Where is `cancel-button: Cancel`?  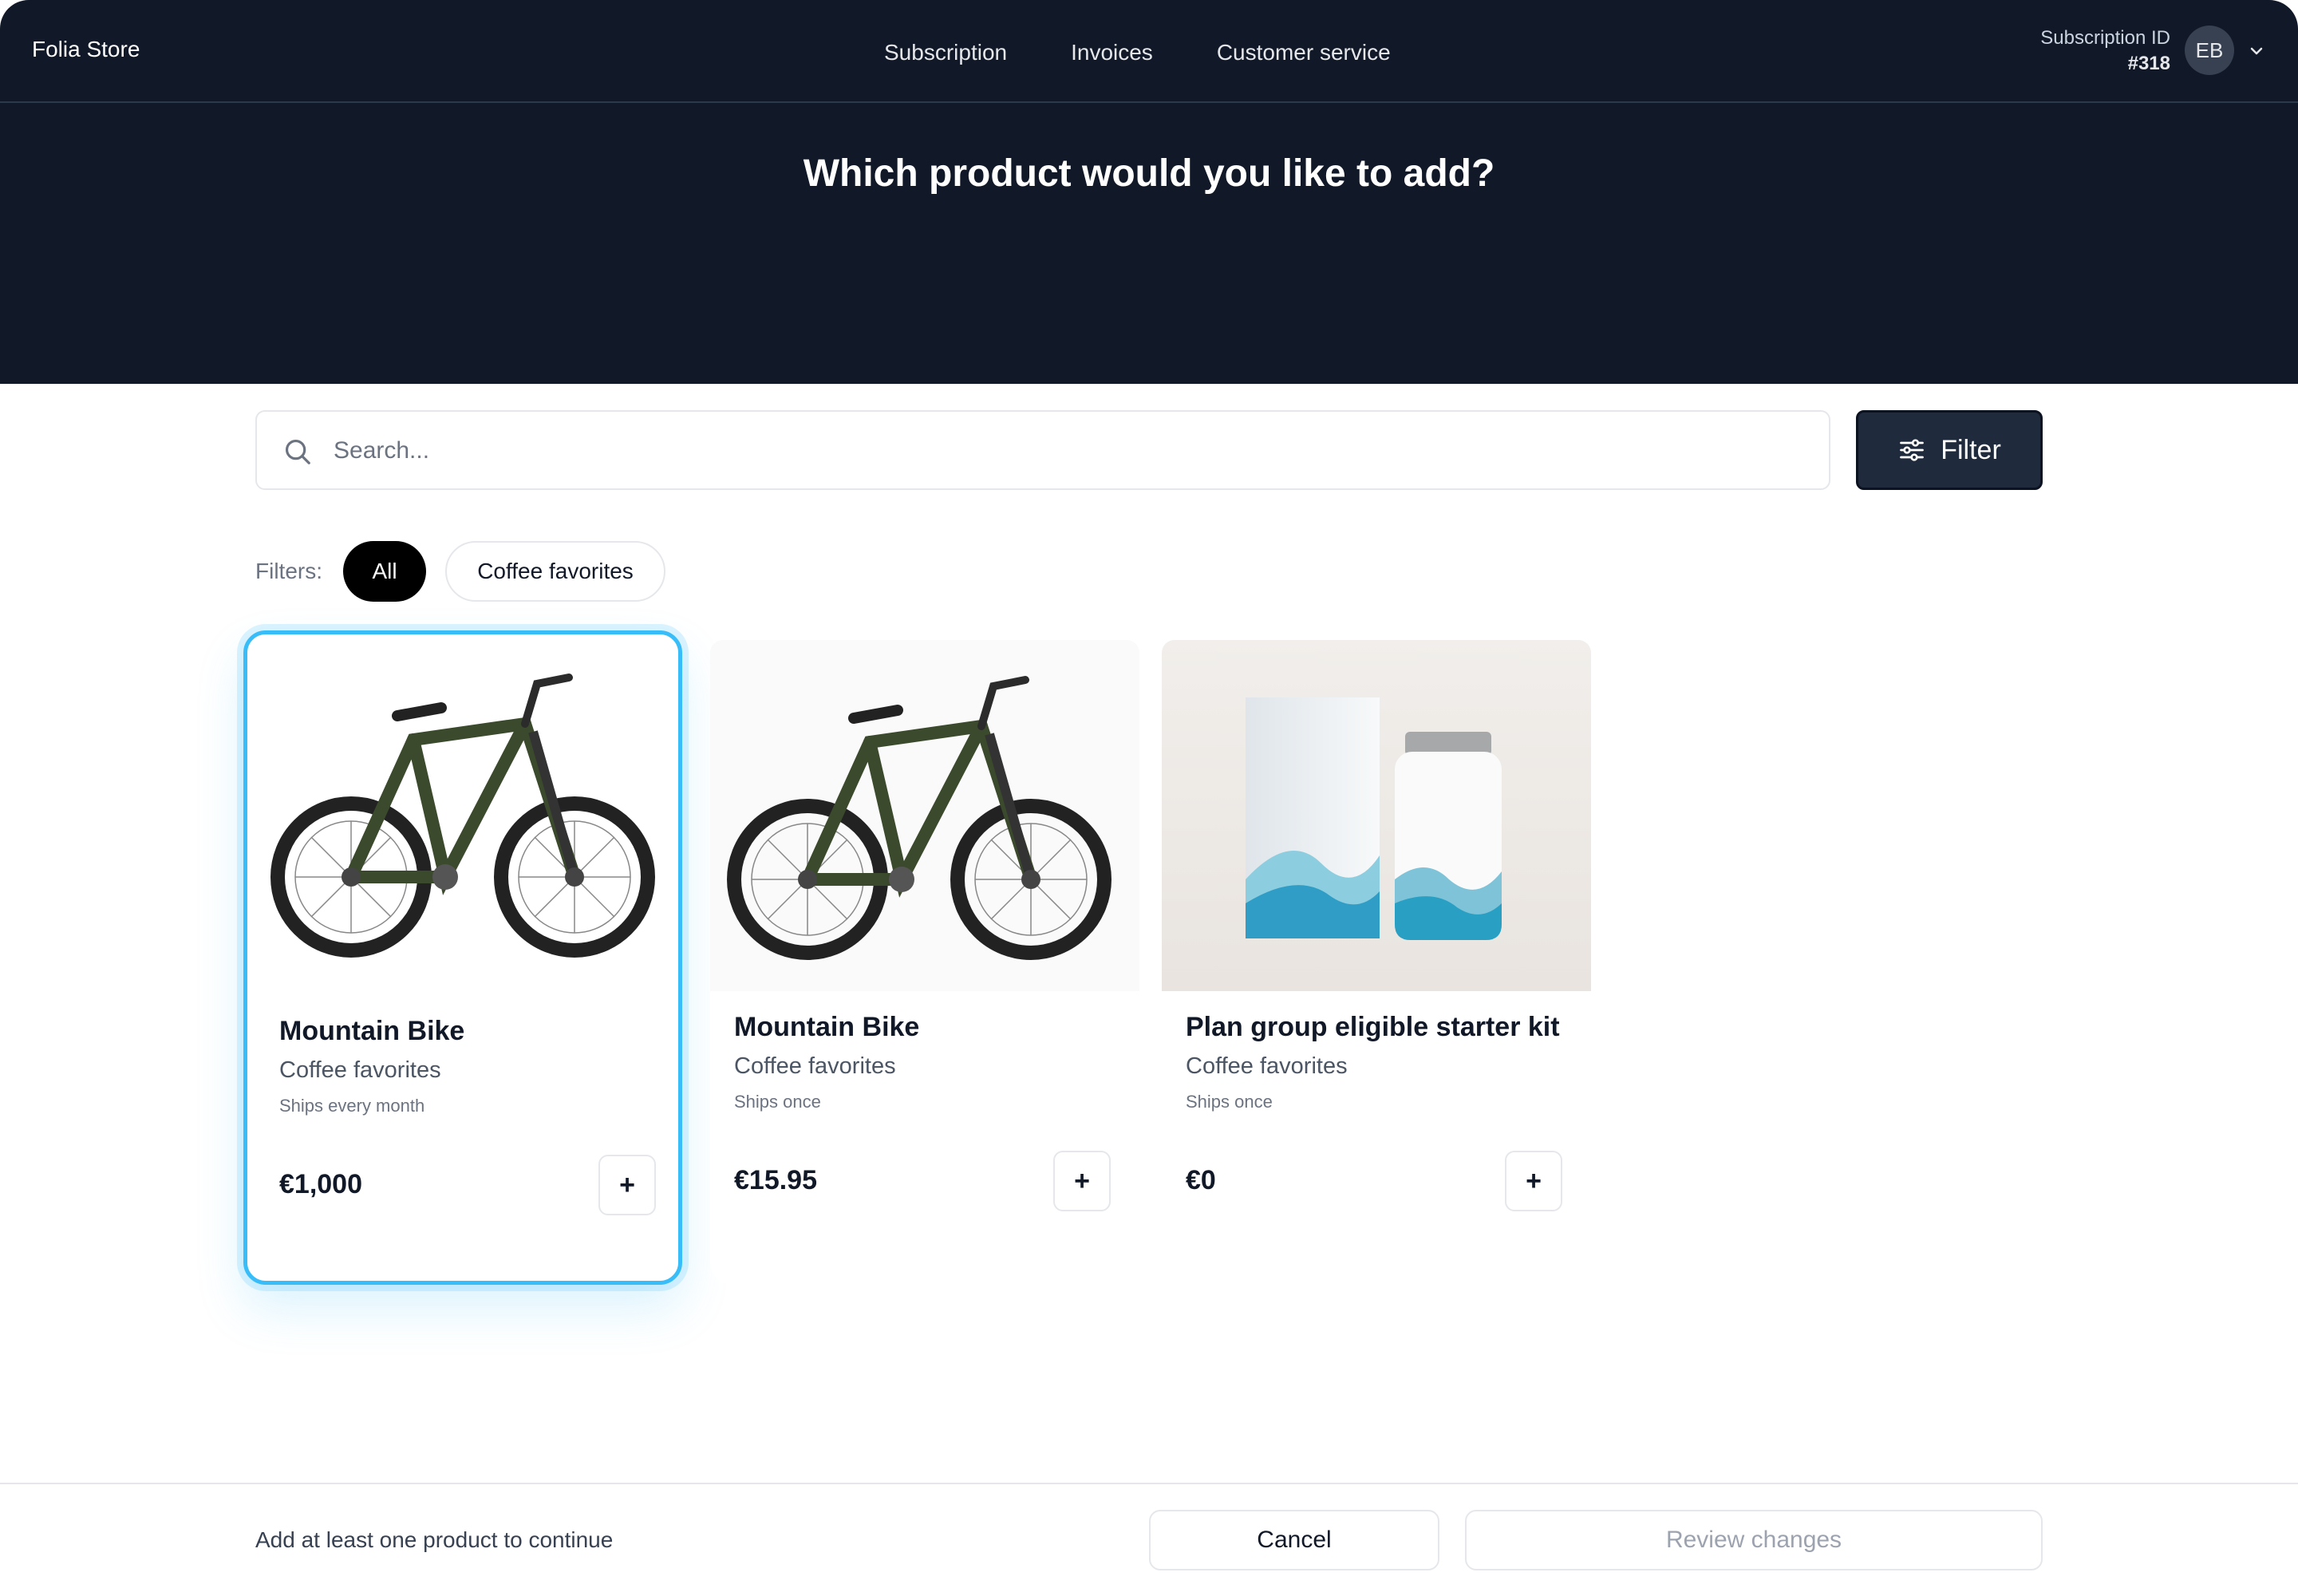
cancel-button: Cancel is located at coordinates (1294, 1540).